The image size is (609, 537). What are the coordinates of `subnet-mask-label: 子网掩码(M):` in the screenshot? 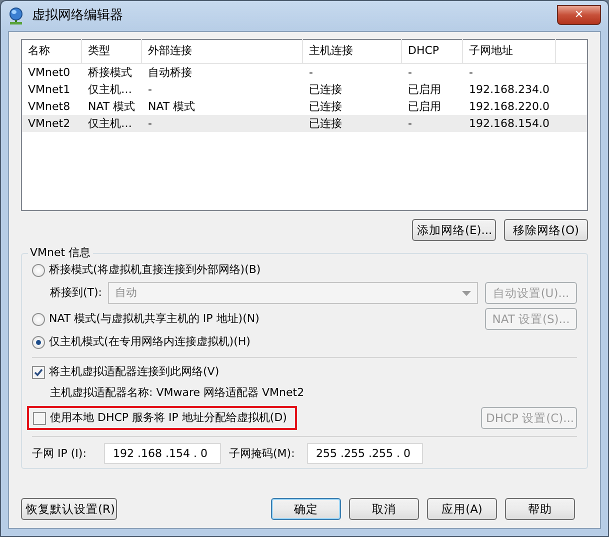 It's located at (262, 454).